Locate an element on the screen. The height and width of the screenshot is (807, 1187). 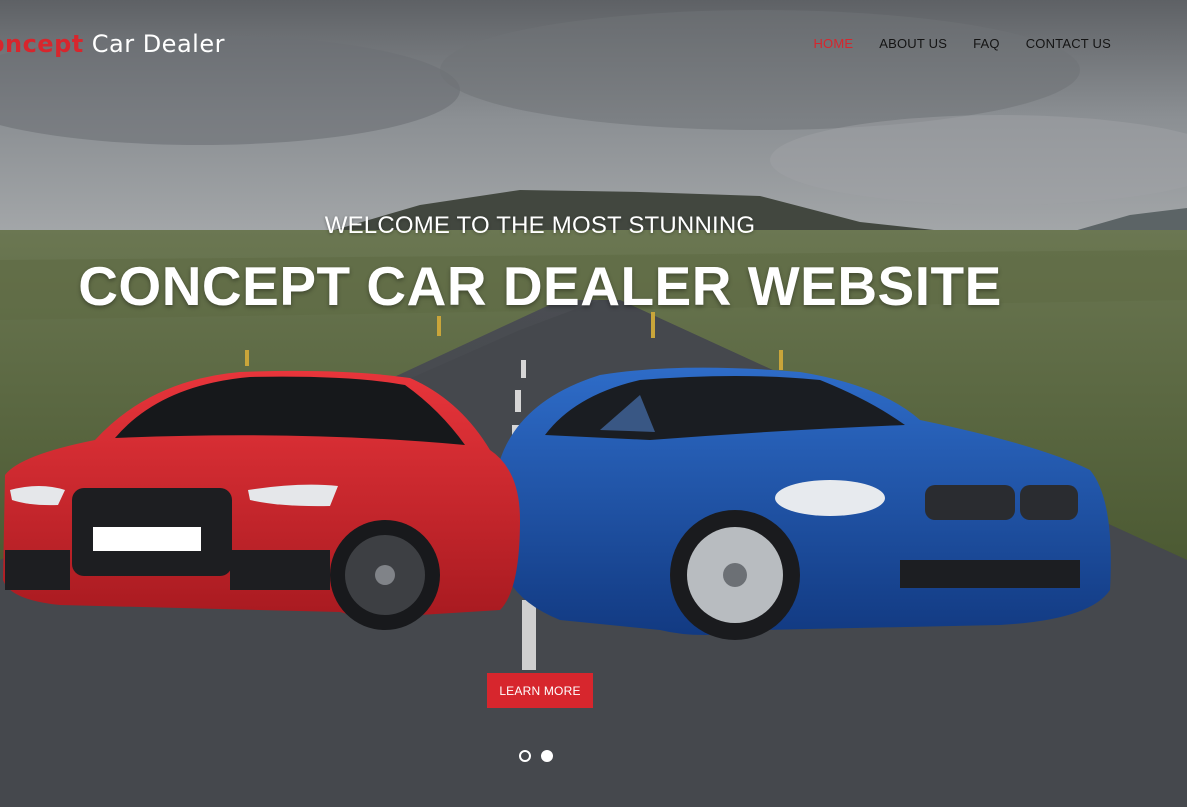
slider-pagination is located at coordinates (536, 756).